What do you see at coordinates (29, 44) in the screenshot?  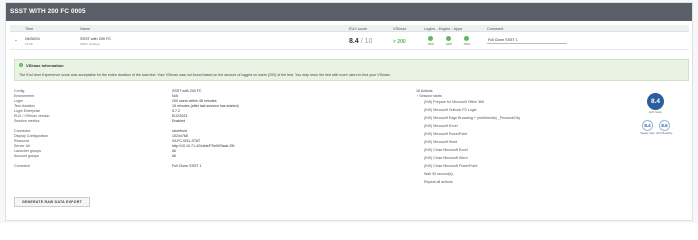 I see `row-time: 13:40` at bounding box center [29, 44].